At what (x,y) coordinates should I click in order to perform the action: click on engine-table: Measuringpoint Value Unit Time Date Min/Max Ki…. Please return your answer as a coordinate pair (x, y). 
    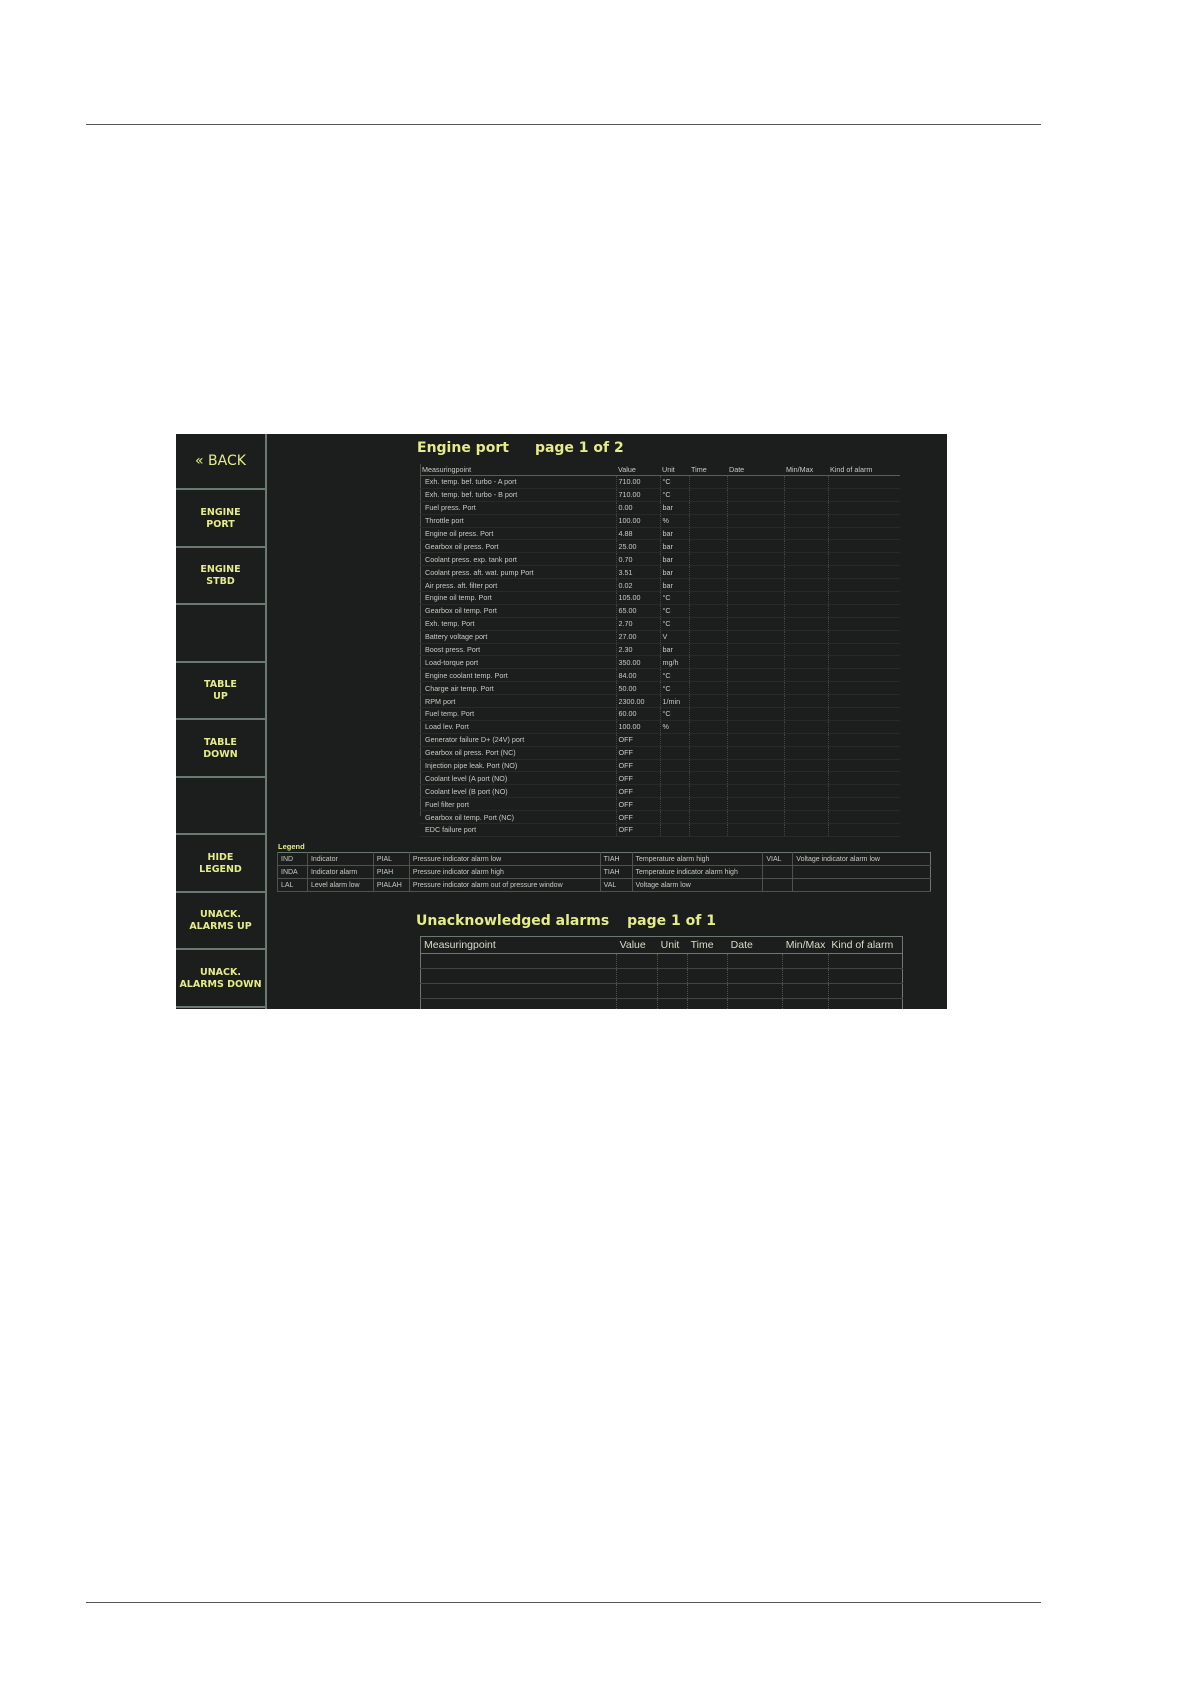
    Looking at the image, I should click on (660, 650).